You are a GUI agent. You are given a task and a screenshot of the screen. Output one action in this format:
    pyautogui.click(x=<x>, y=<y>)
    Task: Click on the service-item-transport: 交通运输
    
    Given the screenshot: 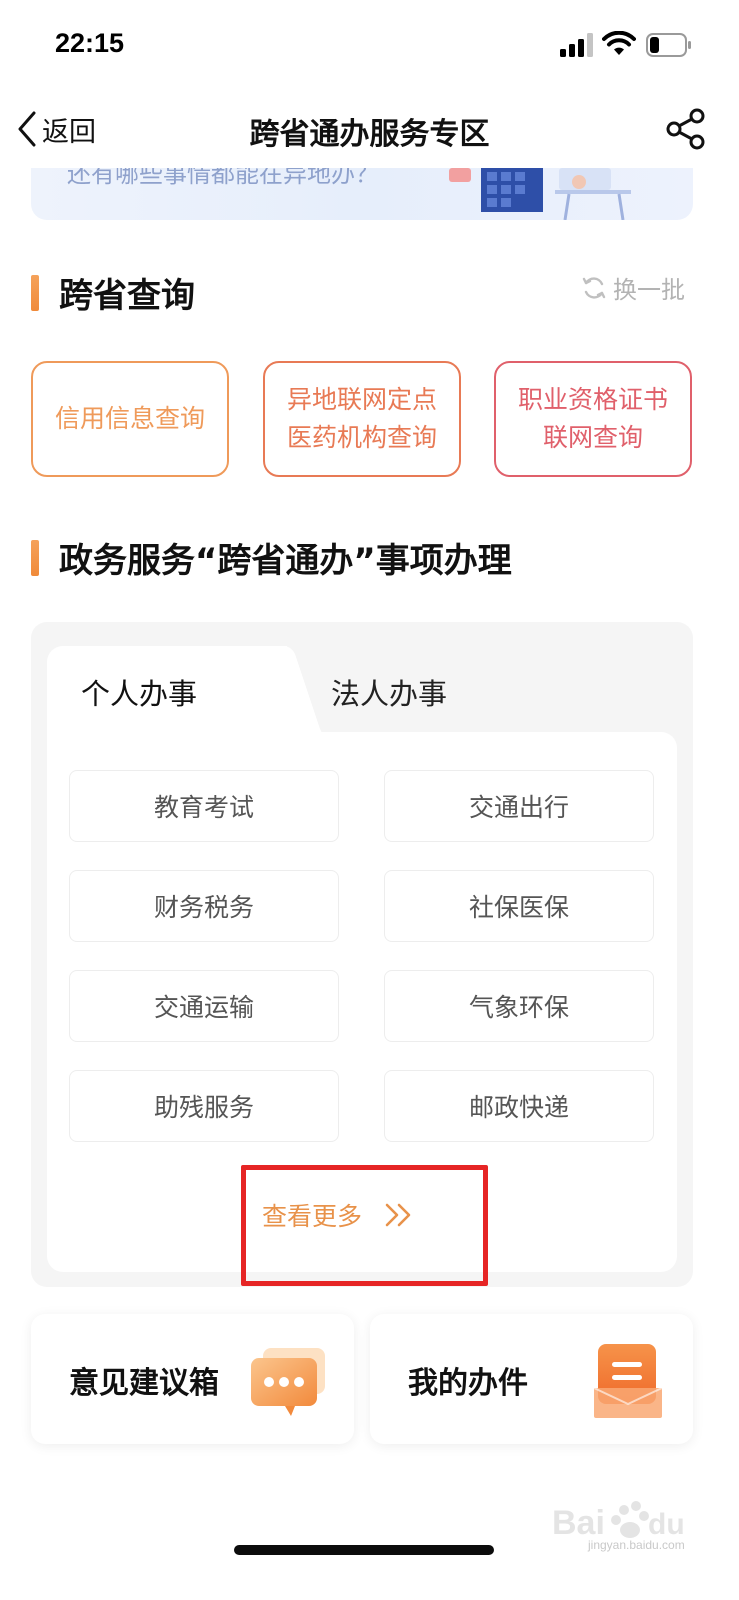 What is the action you would take?
    pyautogui.click(x=204, y=1006)
    